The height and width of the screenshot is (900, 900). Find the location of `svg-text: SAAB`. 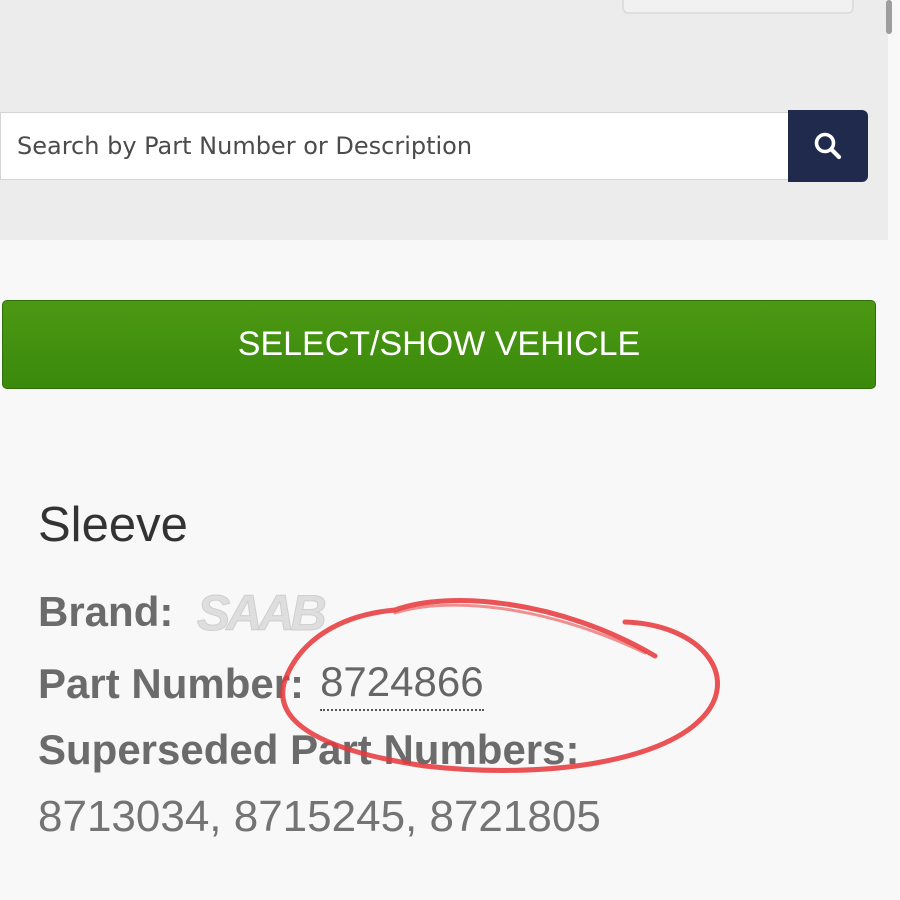

svg-text: SAAB is located at coordinates (261, 612).